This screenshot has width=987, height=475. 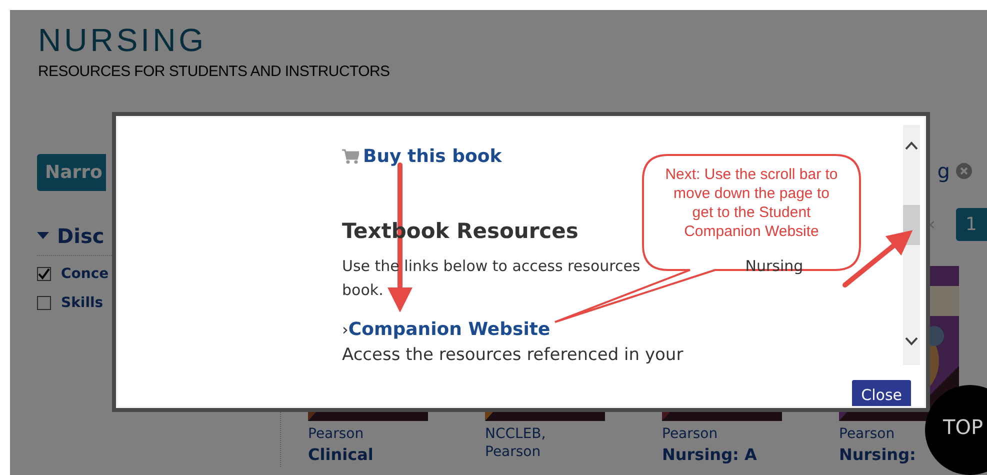 What do you see at coordinates (513, 354) in the screenshot?
I see `link-description: Access the resources referenced in your` at bounding box center [513, 354].